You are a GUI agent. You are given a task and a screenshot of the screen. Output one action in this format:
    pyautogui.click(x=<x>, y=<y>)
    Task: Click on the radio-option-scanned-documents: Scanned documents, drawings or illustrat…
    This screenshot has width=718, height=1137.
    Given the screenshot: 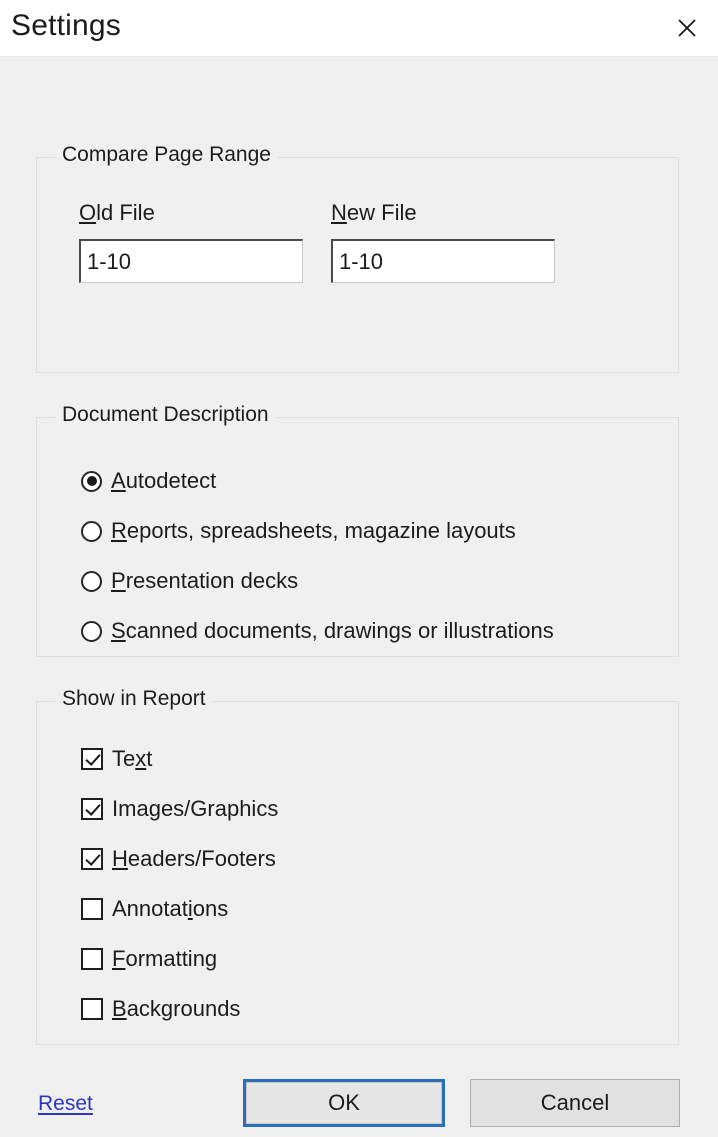 What is the action you would take?
    pyautogui.click(x=317, y=631)
    